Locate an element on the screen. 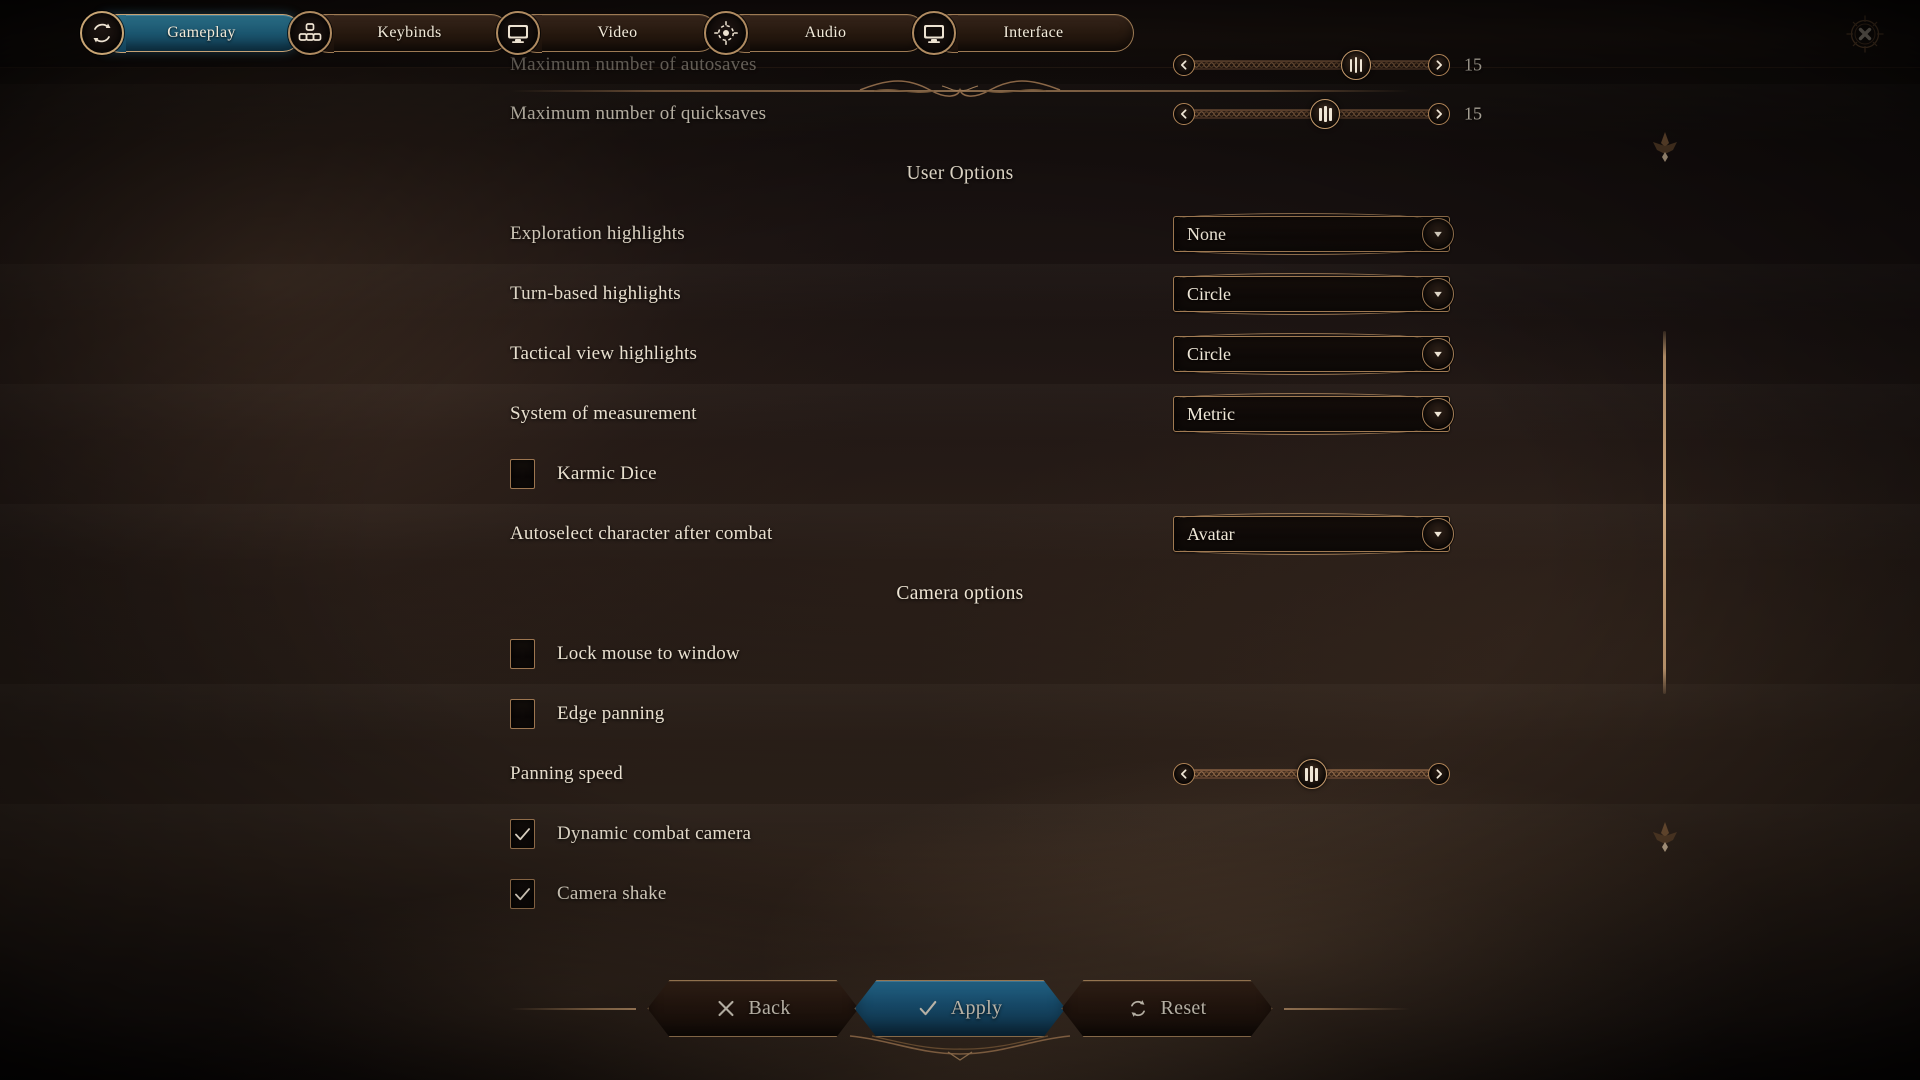  tab-label: Gameplay is located at coordinates (201, 32).